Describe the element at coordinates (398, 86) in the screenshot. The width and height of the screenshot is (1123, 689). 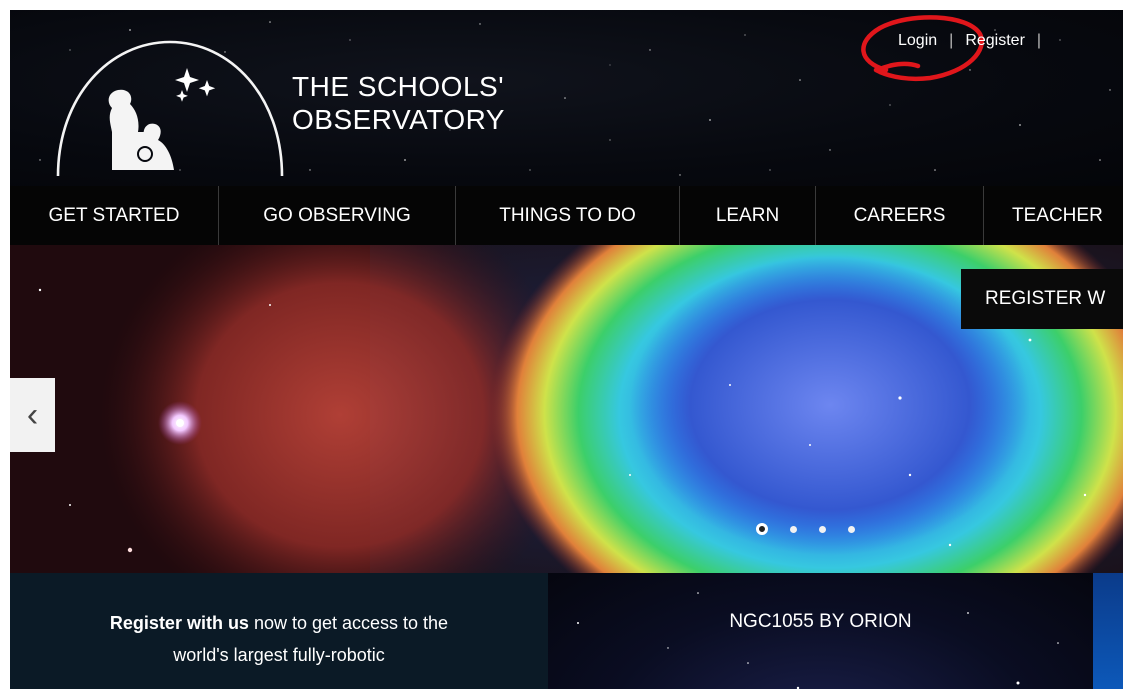
I see `site-title-line1: THE SCHOOLS'` at that location.